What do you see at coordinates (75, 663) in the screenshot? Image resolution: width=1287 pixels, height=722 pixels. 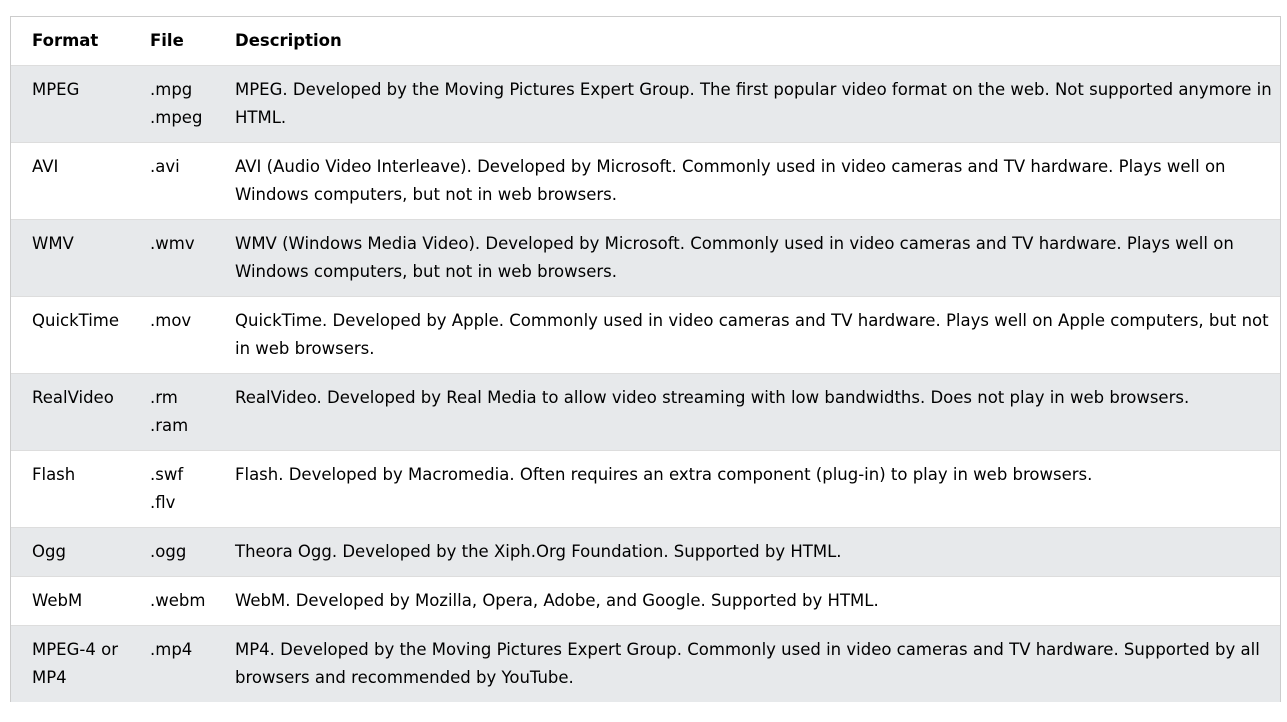 I see `cell-format: MPEG-4 or MP4` at bounding box center [75, 663].